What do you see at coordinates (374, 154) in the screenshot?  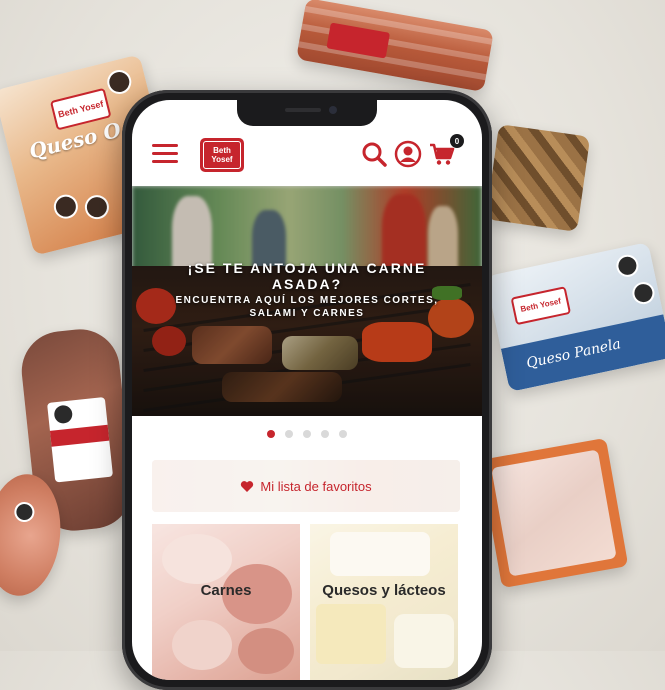 I see `search-icon` at bounding box center [374, 154].